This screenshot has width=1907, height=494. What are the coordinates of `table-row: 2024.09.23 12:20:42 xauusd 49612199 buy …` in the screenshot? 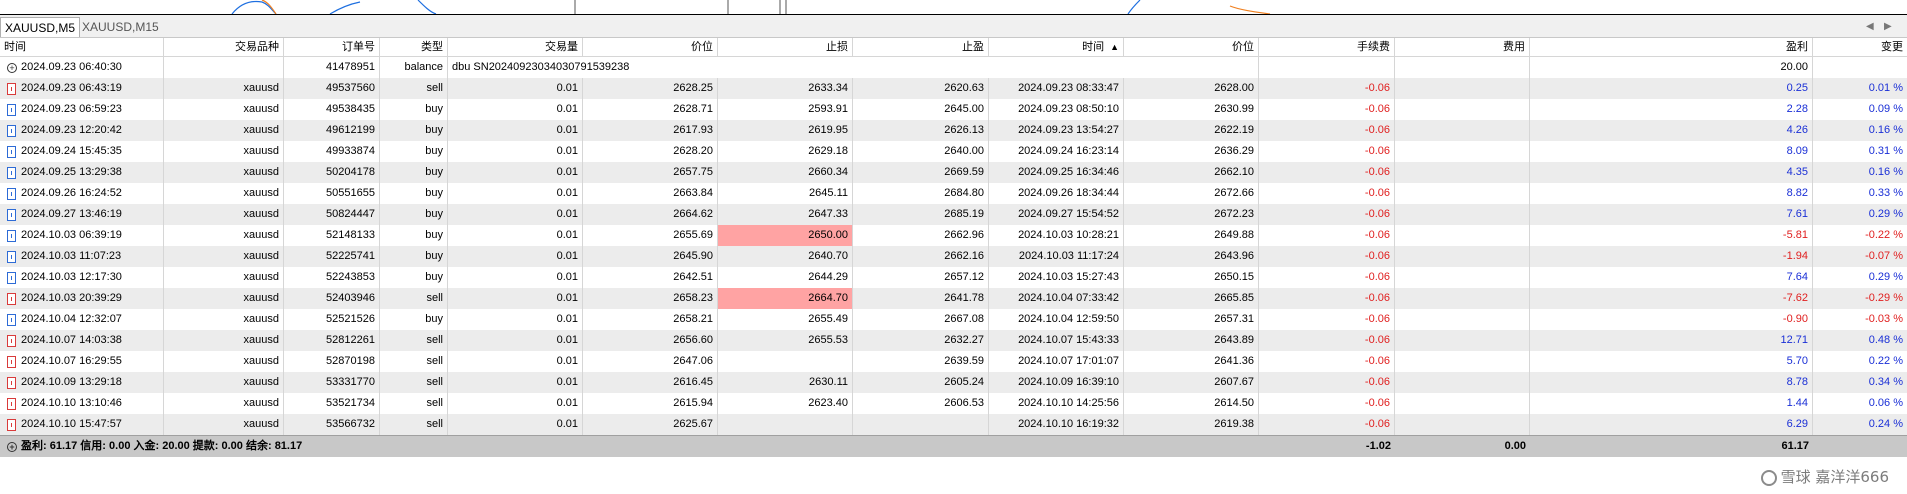 It's located at (953, 130).